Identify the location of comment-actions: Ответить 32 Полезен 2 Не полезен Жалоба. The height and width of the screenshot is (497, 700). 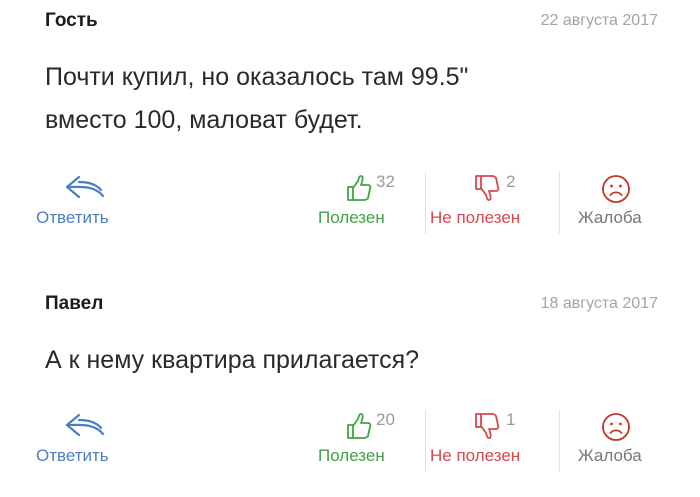
(350, 205).